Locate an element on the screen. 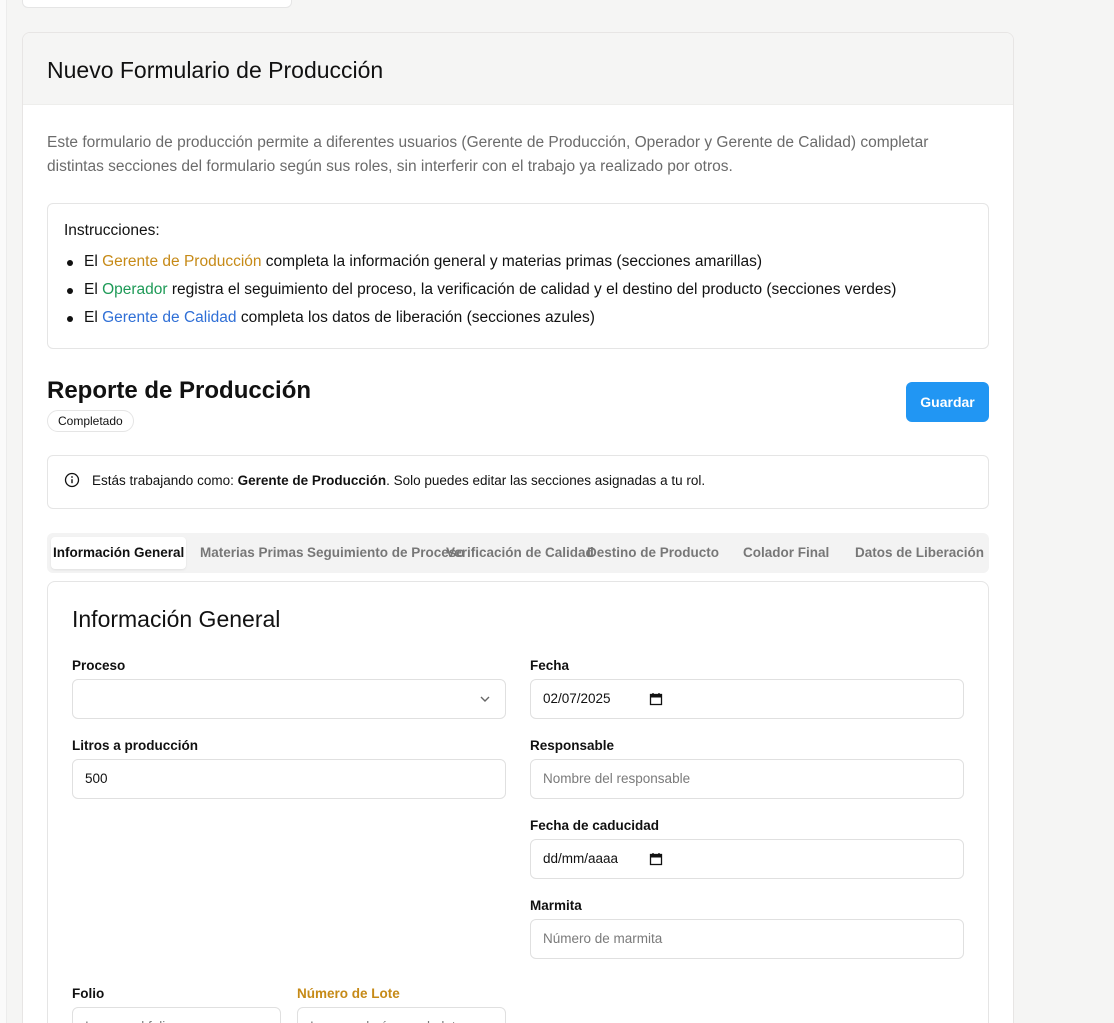  left-rail is located at coordinates (3, 511).